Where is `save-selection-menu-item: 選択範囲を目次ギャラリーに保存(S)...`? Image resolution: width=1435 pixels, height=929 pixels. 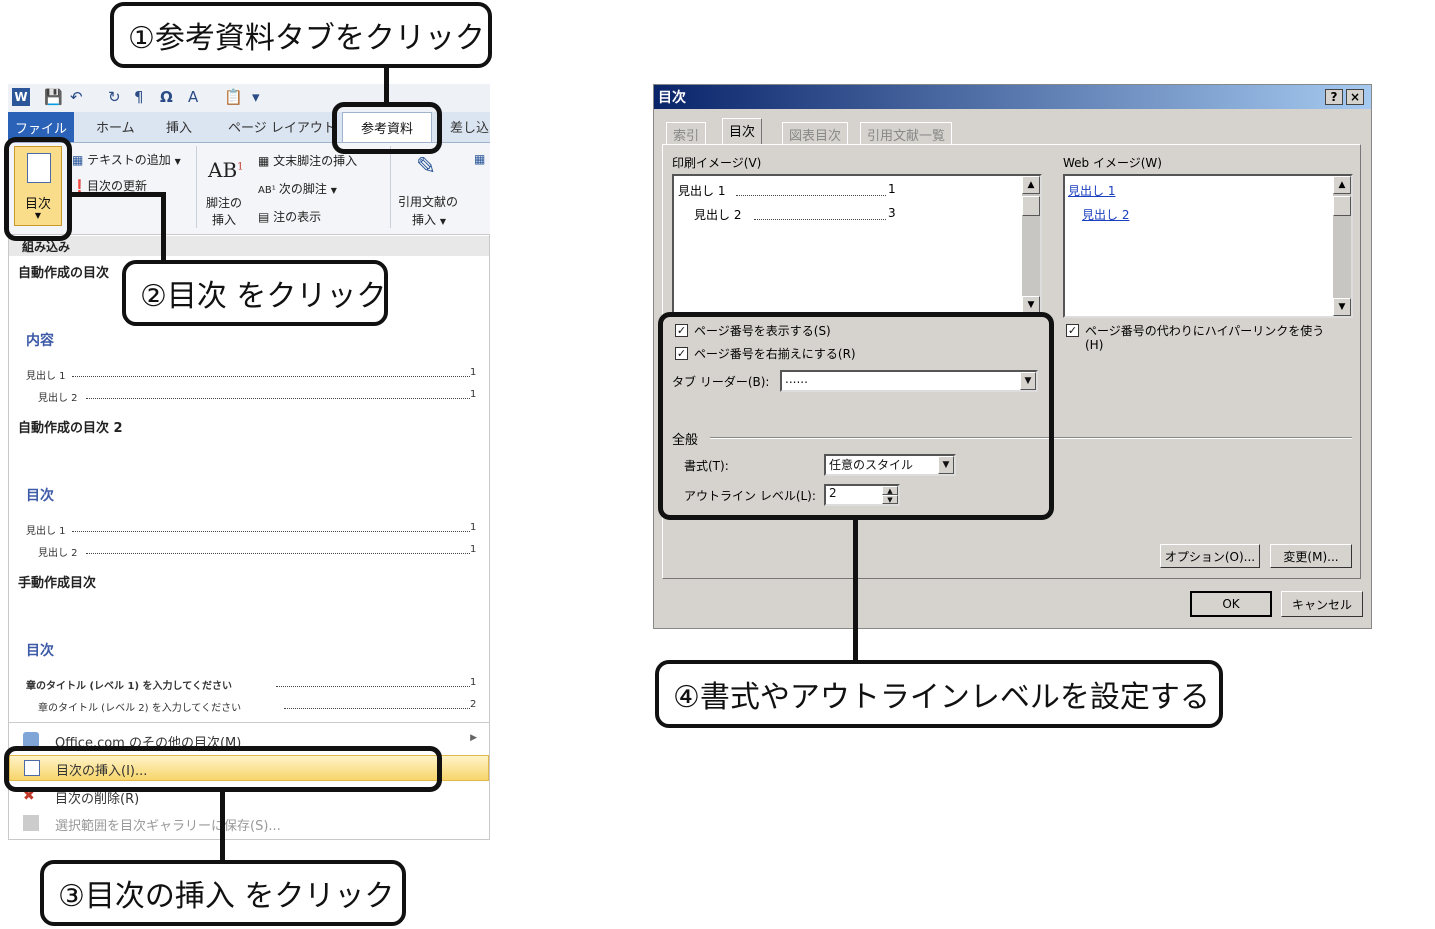
save-selection-menu-item: 選択範囲を目次ギャラリーに保存(S)... is located at coordinates (249, 824).